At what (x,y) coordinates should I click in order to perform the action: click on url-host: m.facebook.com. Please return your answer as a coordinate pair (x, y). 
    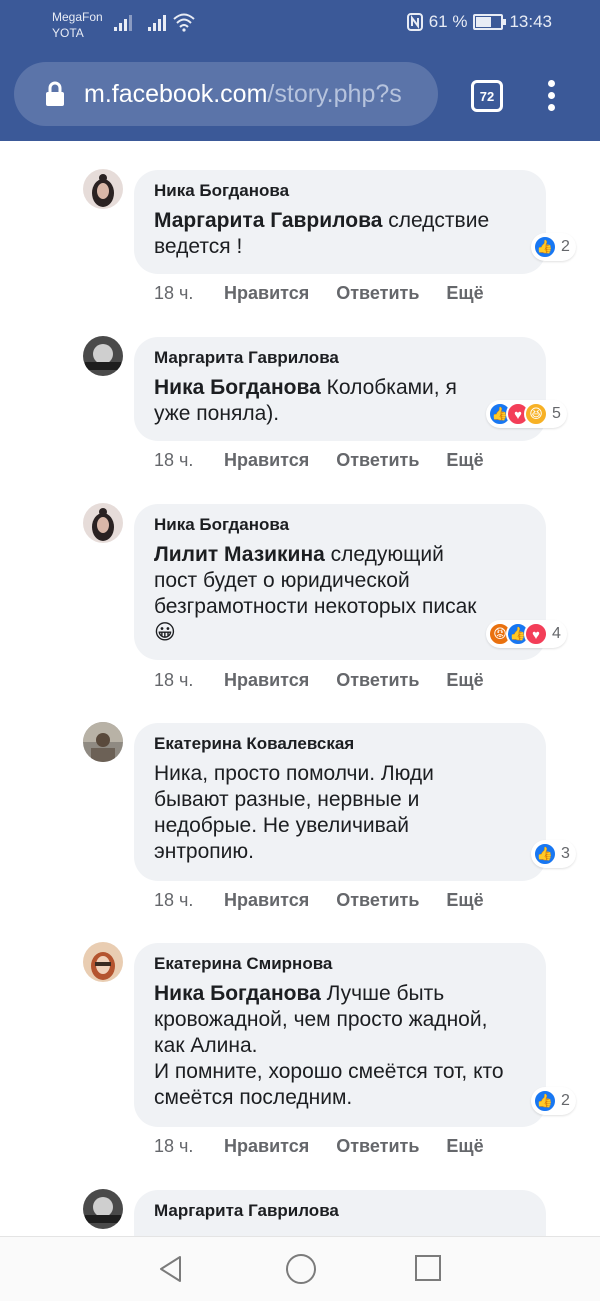
    Looking at the image, I should click on (176, 93).